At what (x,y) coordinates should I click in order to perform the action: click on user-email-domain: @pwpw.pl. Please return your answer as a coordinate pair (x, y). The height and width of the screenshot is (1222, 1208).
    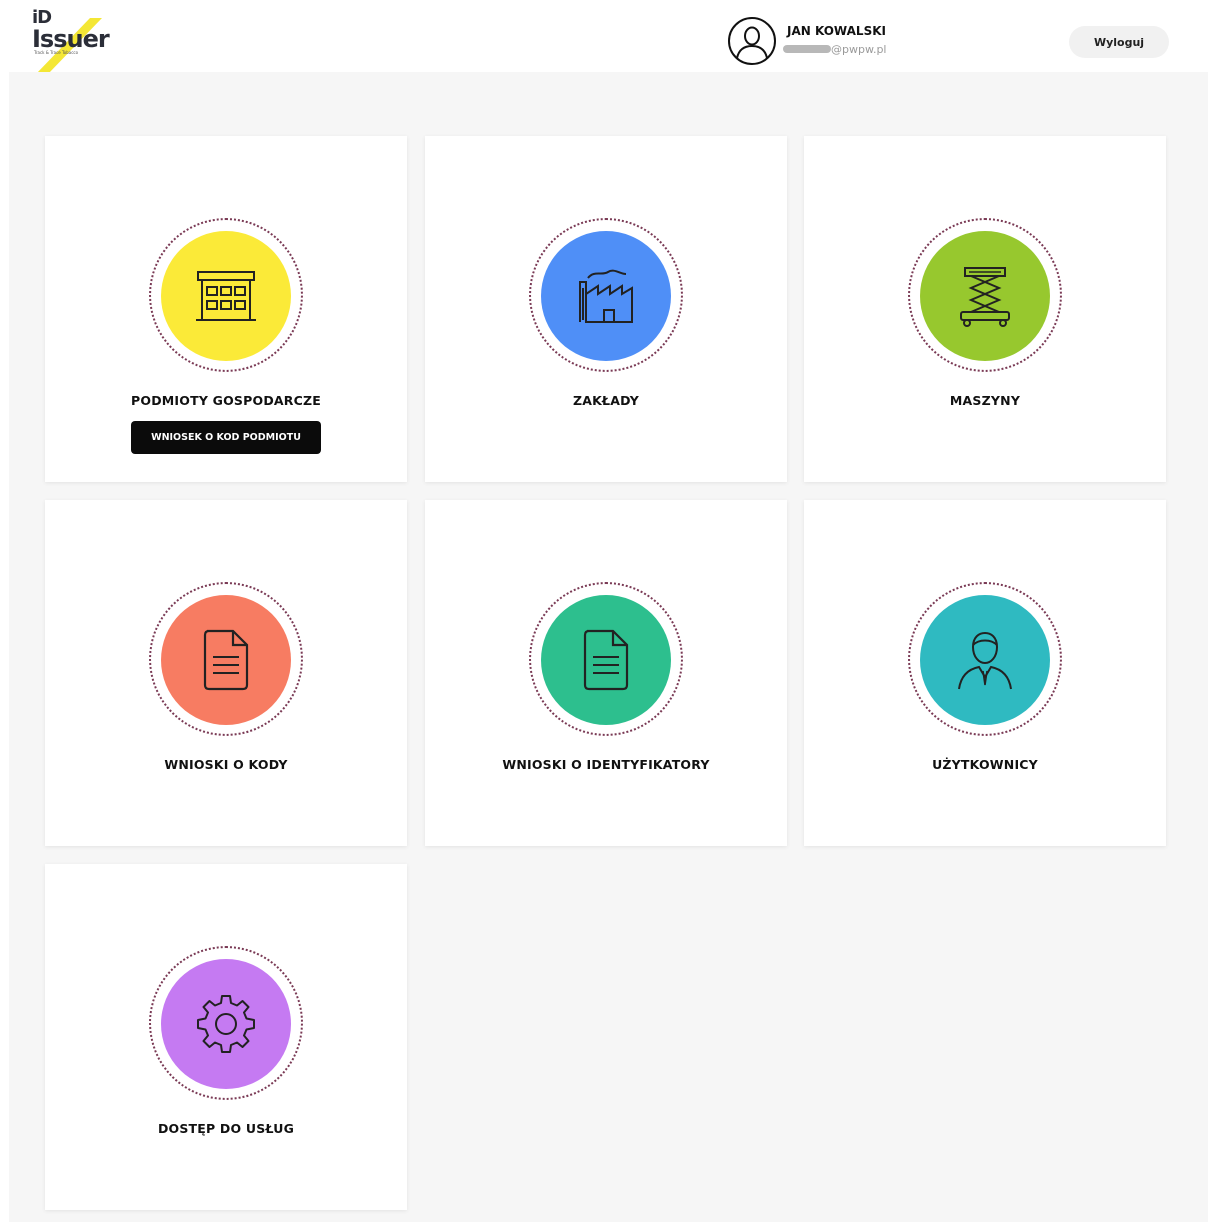
    Looking at the image, I should click on (859, 49).